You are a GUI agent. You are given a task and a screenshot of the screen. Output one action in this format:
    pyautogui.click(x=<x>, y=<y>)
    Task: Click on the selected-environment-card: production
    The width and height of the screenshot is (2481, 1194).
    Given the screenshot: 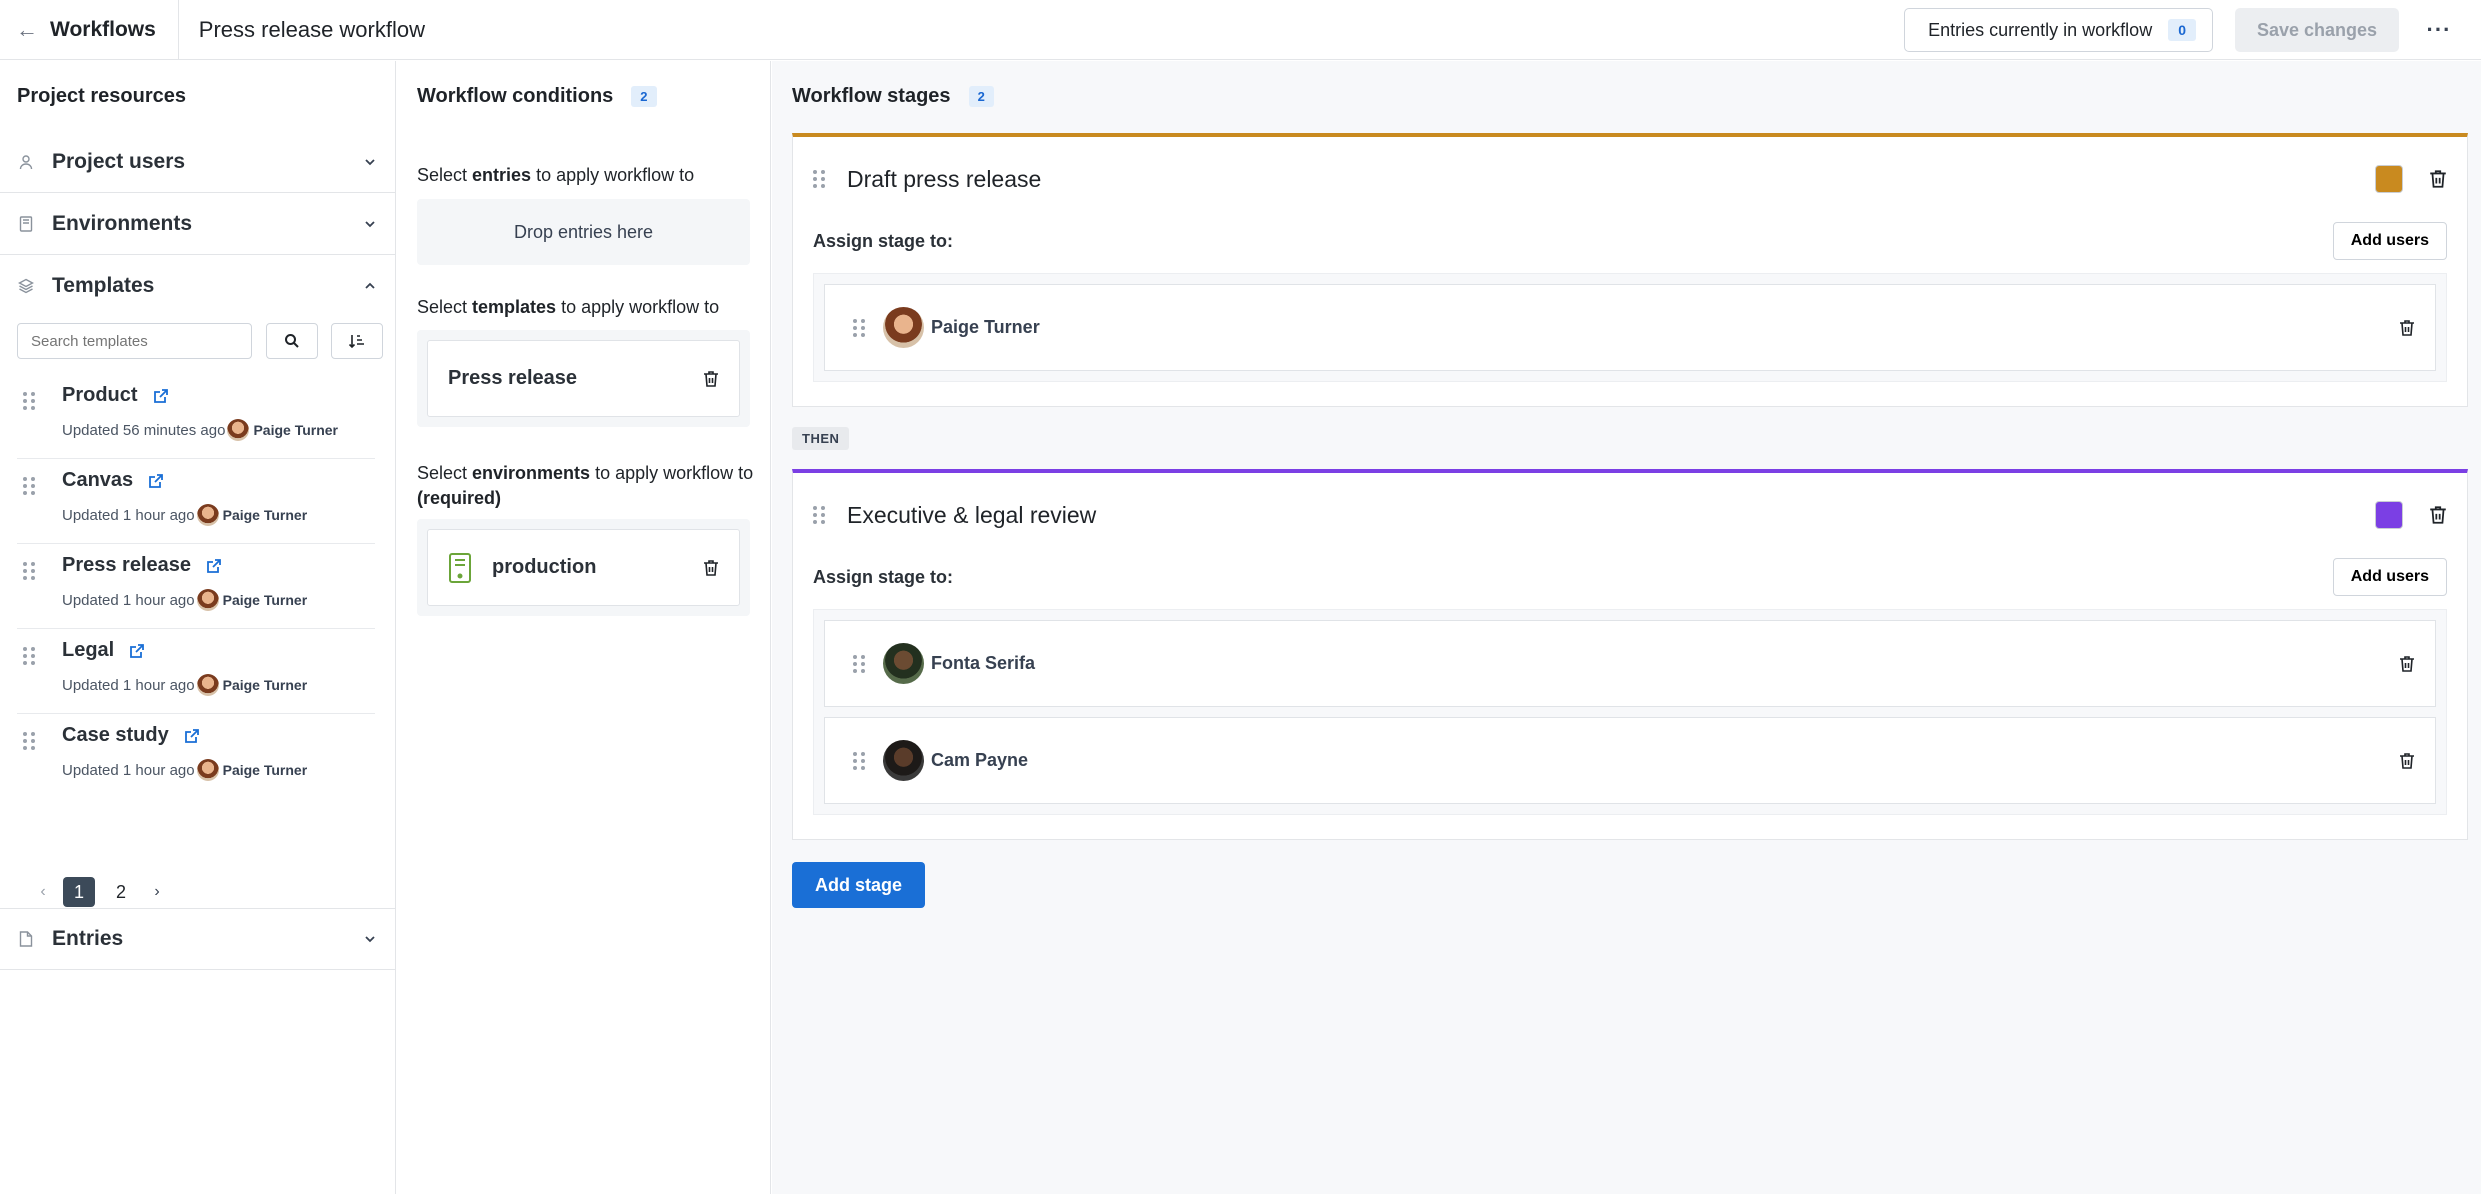 What is the action you would take?
    pyautogui.click(x=583, y=567)
    